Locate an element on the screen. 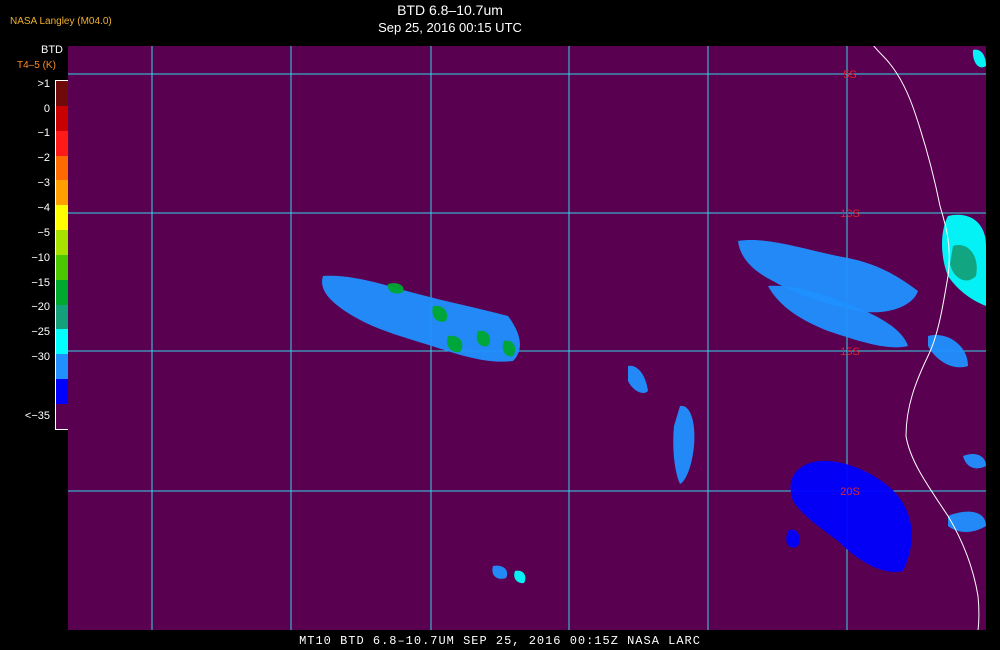  colorbar-tick-label: −20 is located at coordinates (40, 307).